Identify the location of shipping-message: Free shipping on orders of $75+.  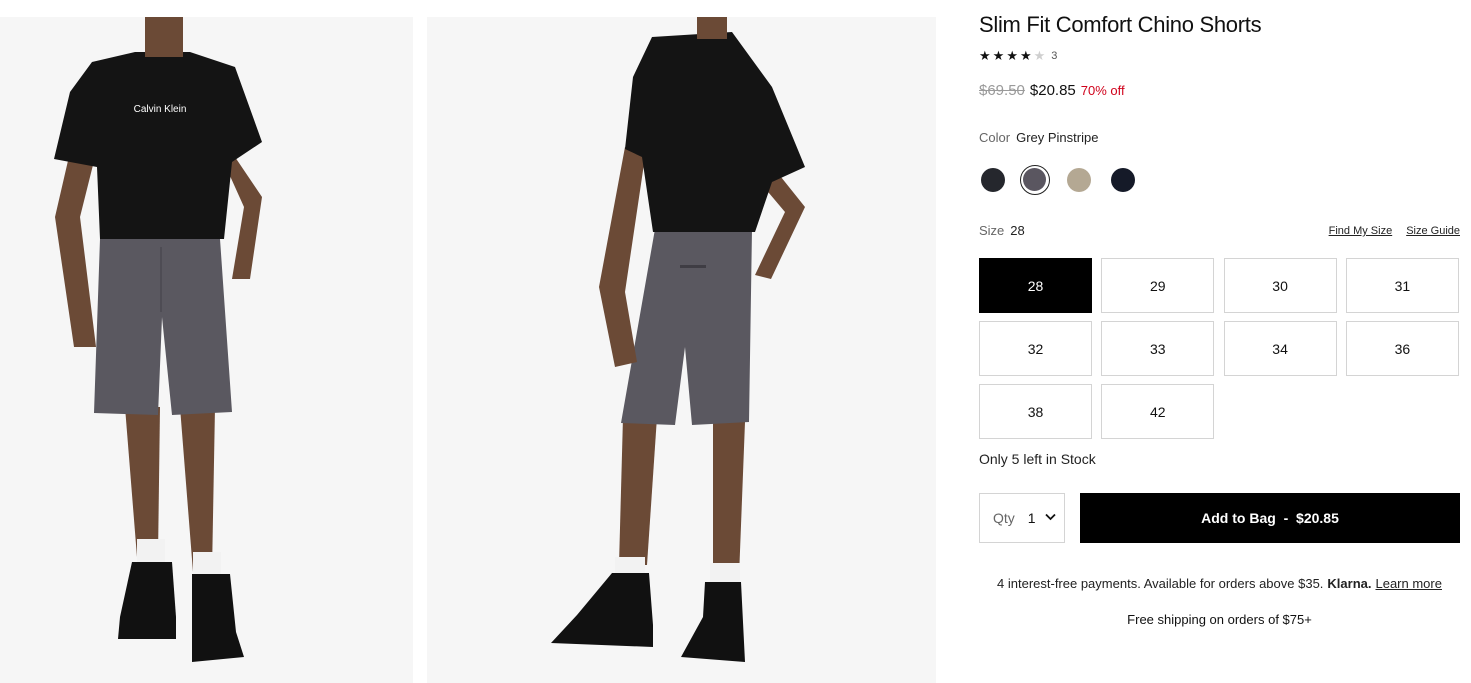
(1219, 619).